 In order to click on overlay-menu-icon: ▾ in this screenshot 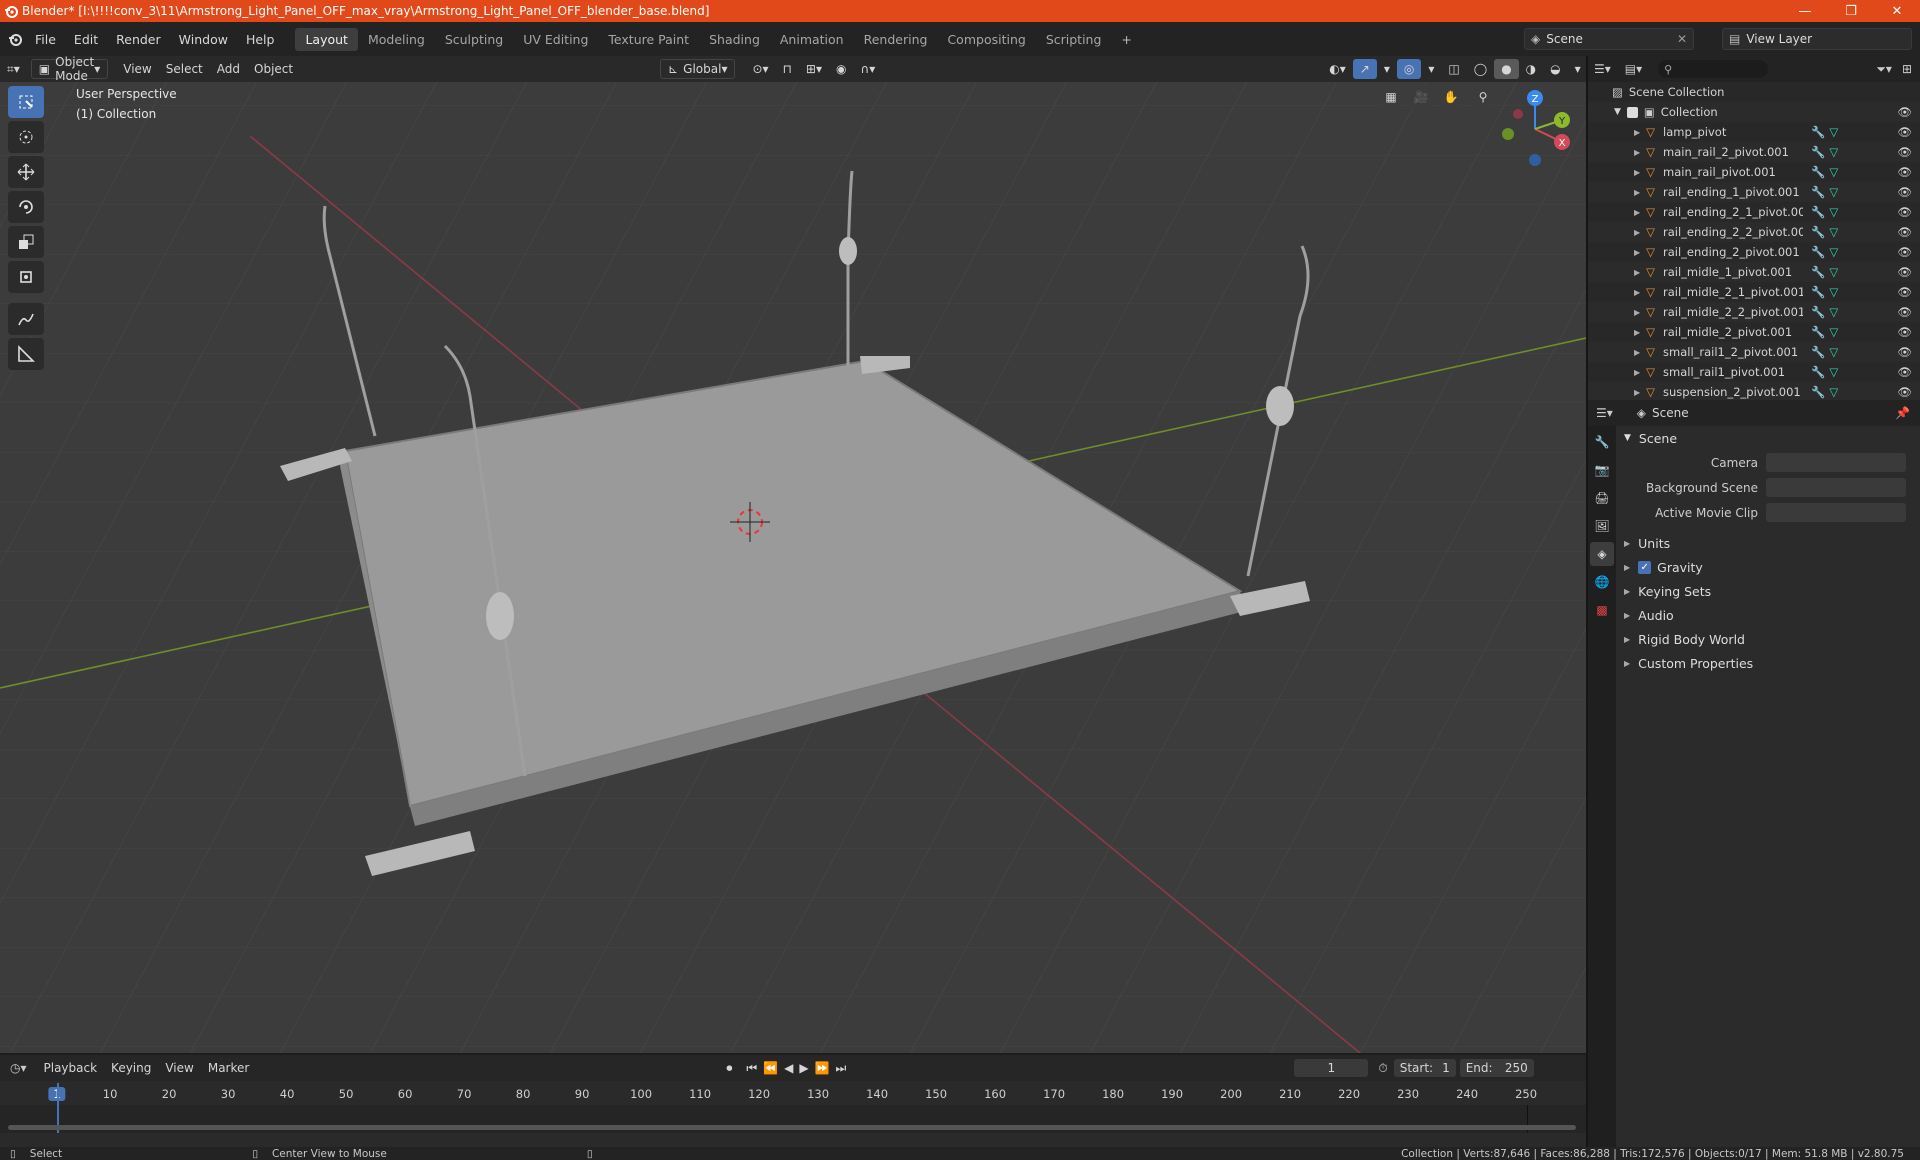, I will do `click(1431, 69)`.